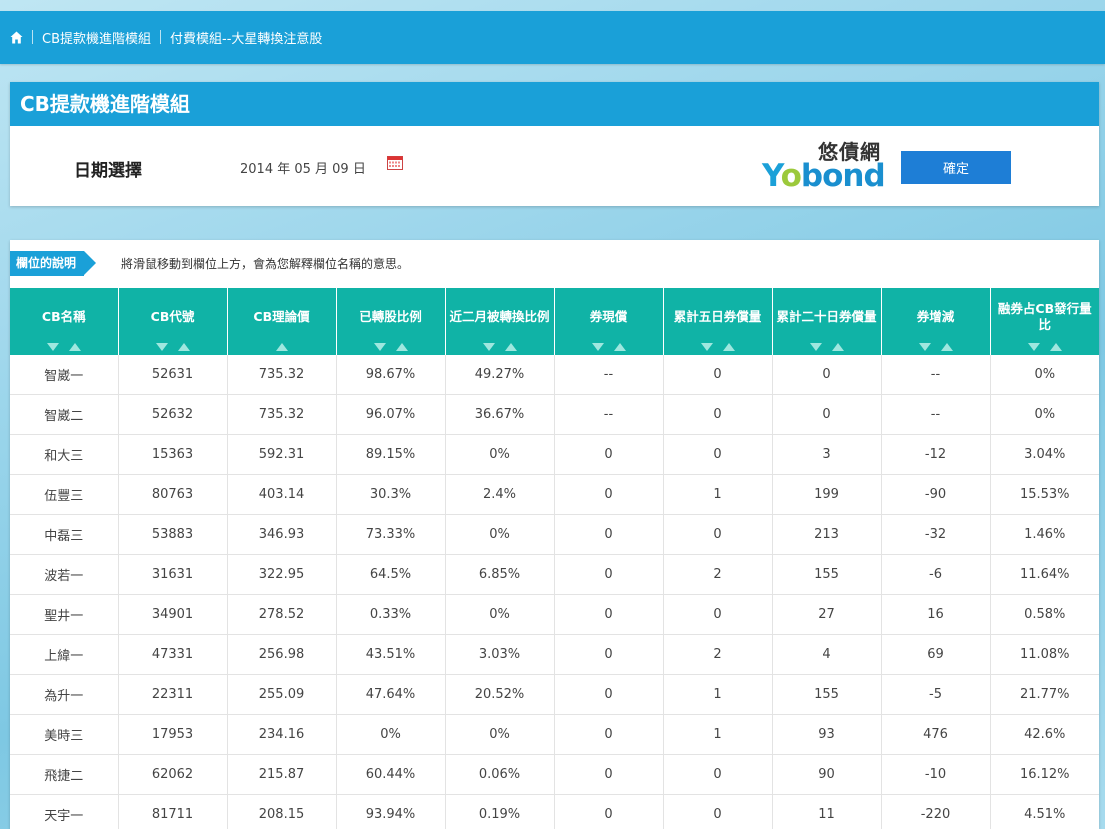  What do you see at coordinates (16, 37) in the screenshot?
I see `home-icon` at bounding box center [16, 37].